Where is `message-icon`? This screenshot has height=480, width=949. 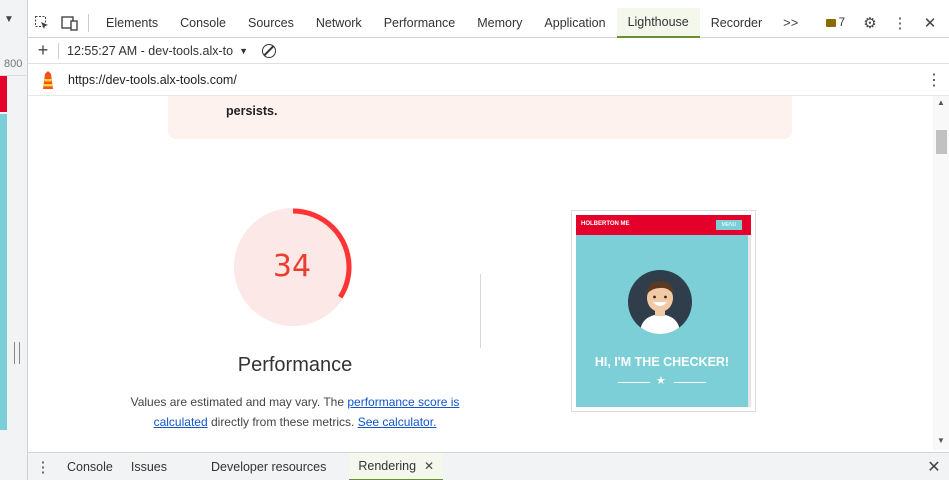 message-icon is located at coordinates (830, 22).